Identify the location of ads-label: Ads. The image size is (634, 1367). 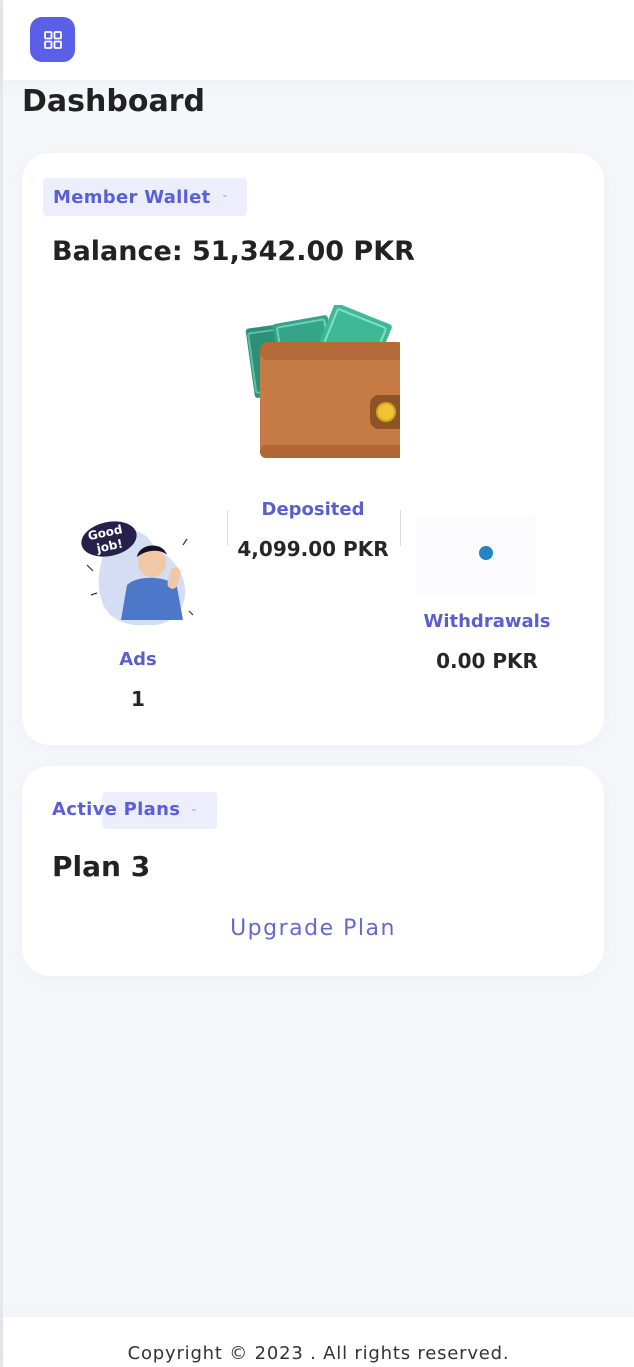
(138, 659).